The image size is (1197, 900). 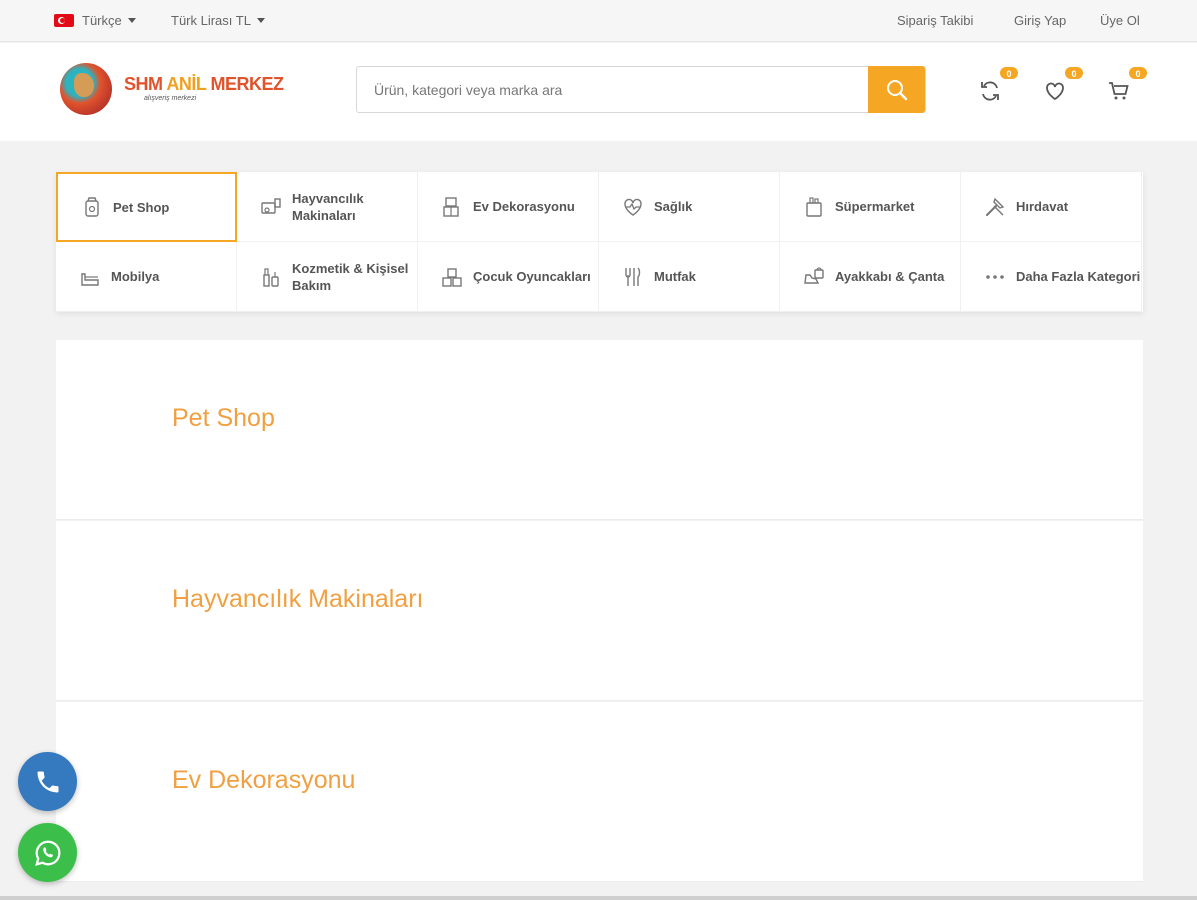 I want to click on category-label: Daha Fazla Kategori, so click(x=1078, y=276).